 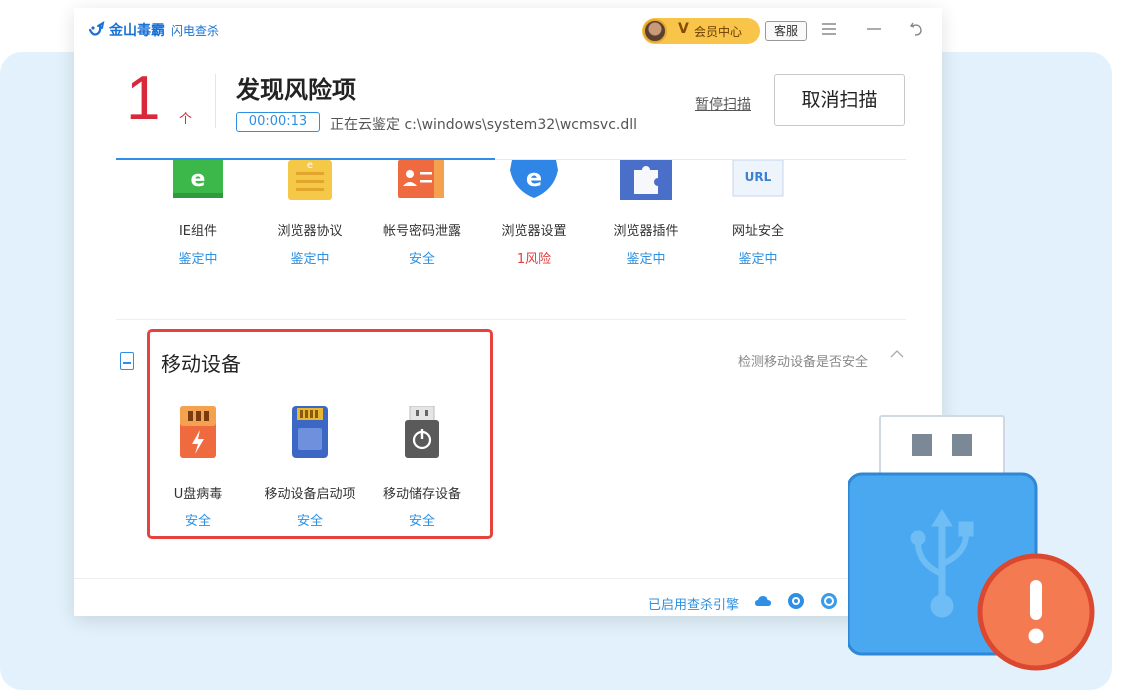 What do you see at coordinates (278, 122) in the screenshot?
I see `scan-timer: 00:00:13` at bounding box center [278, 122].